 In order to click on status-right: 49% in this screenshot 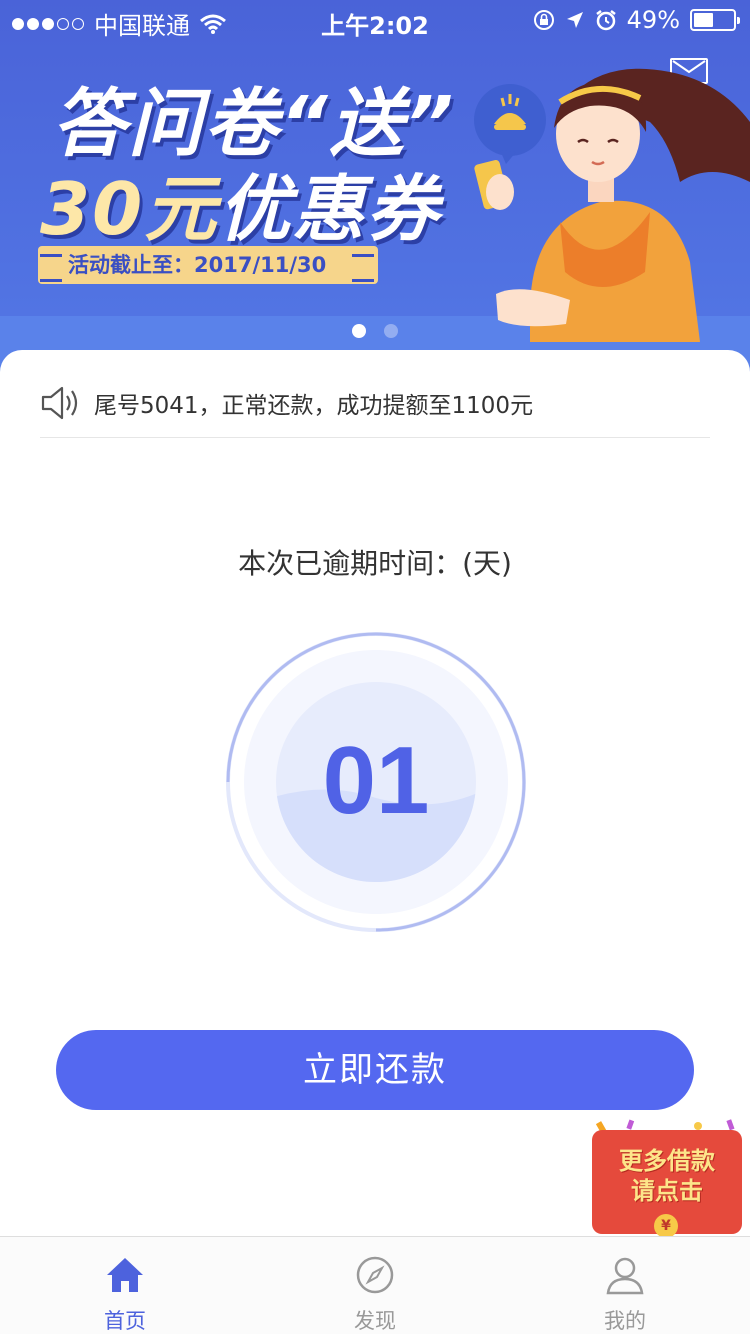, I will do `click(636, 20)`.